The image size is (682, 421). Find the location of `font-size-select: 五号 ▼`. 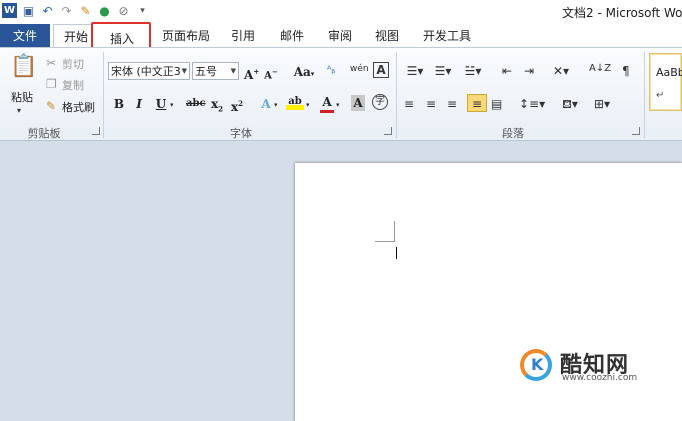

font-size-select: 五号 ▼ is located at coordinates (215, 71).